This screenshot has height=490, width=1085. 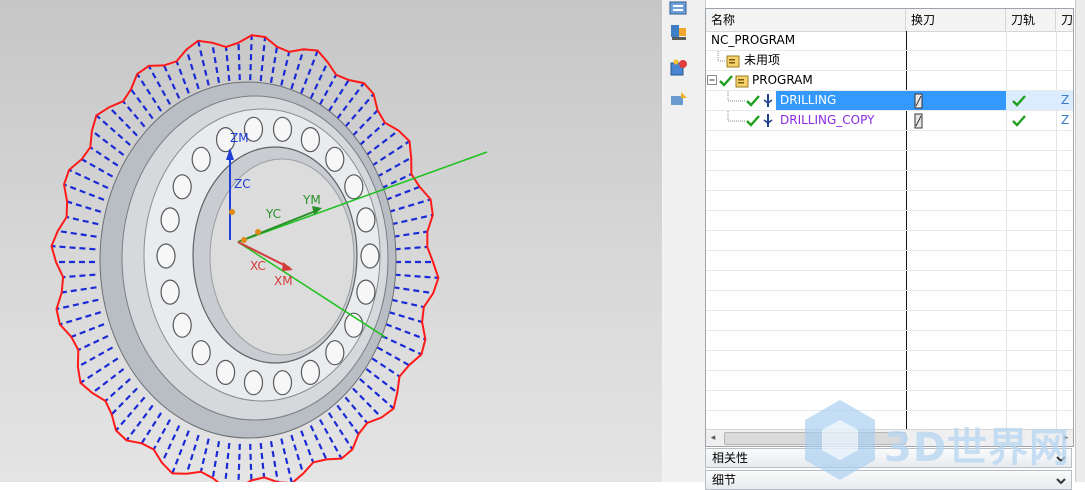 I want to click on horizontal-scrollbar: ◂ ▸, so click(x=889, y=437).